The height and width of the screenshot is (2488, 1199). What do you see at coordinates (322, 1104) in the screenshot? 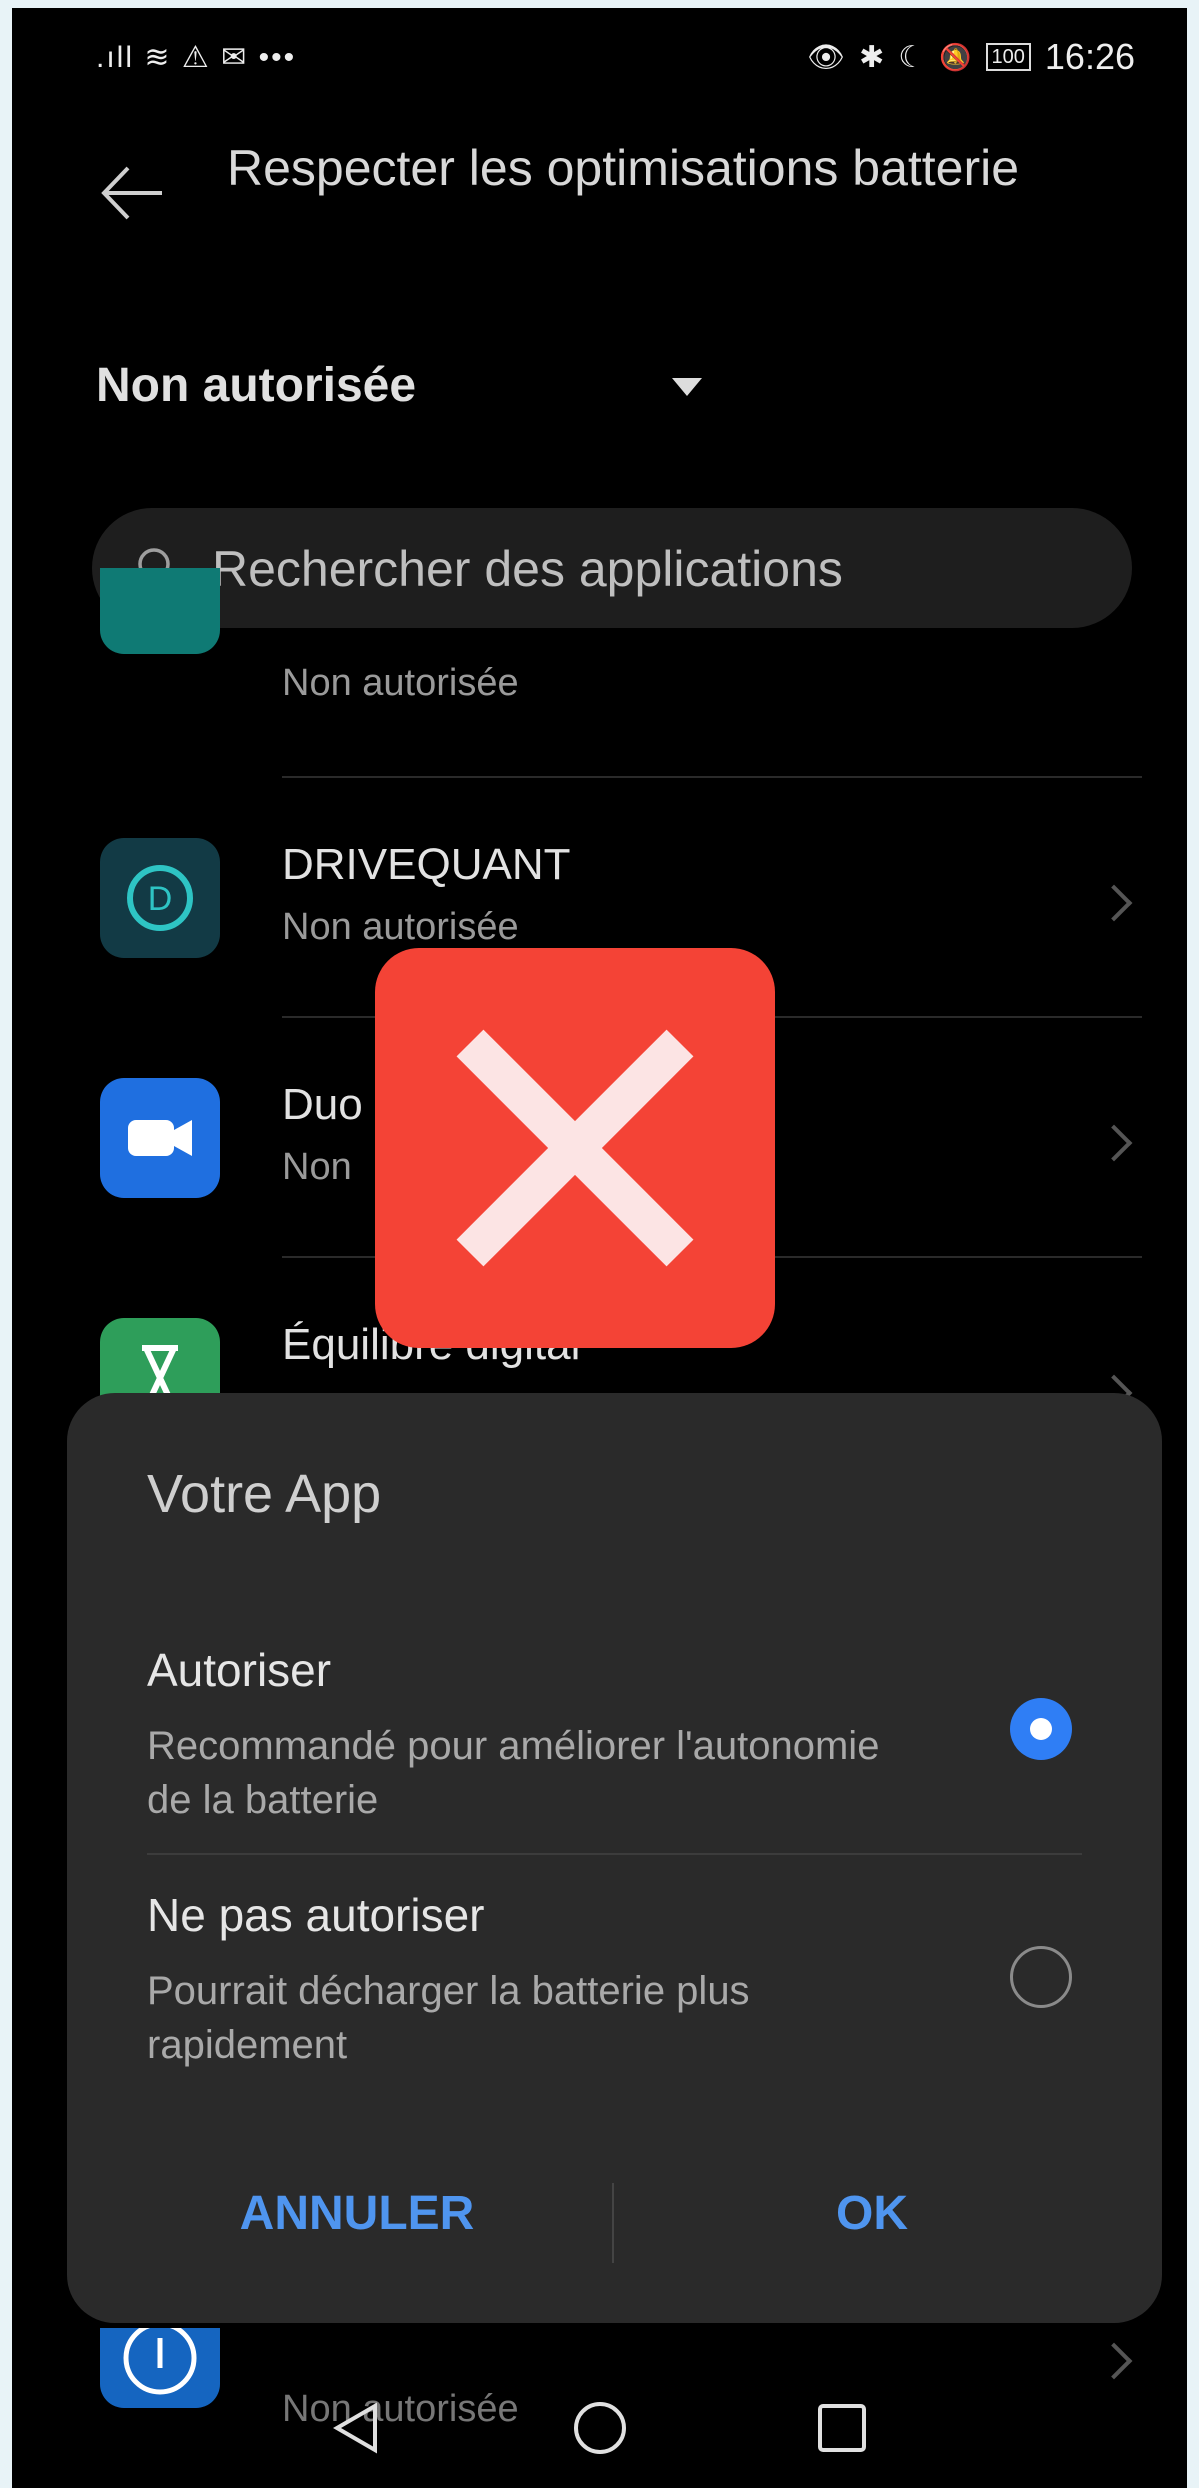
I see `app-name: Duo` at bounding box center [322, 1104].